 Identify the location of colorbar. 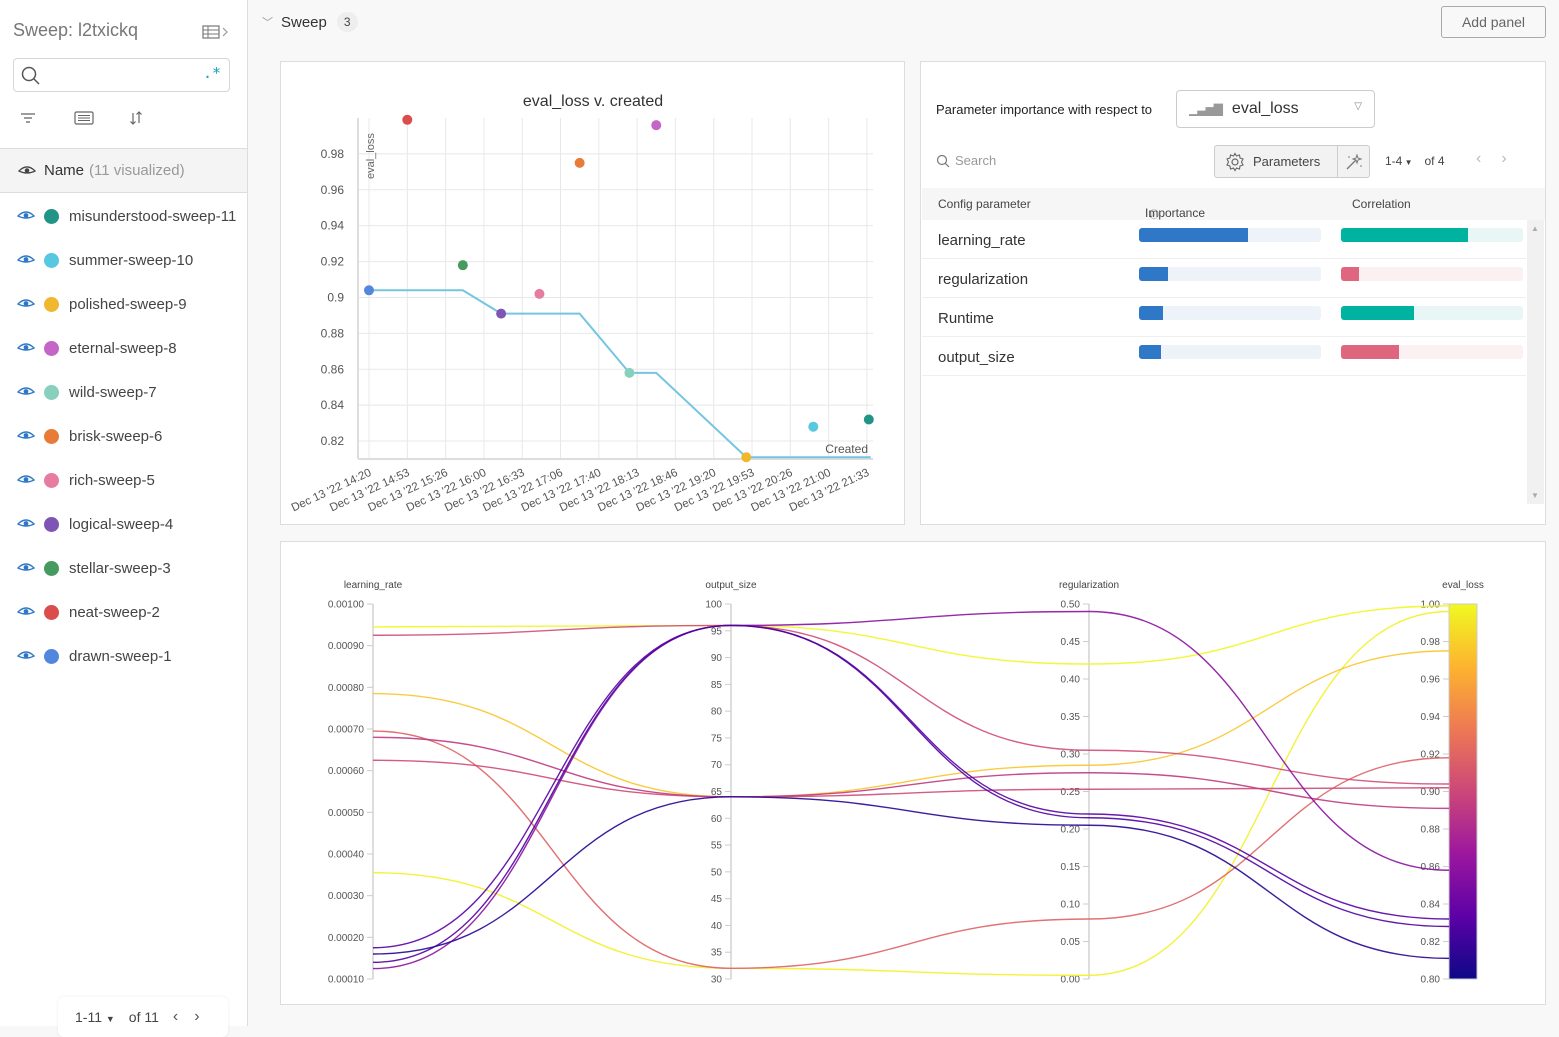
(1463, 791).